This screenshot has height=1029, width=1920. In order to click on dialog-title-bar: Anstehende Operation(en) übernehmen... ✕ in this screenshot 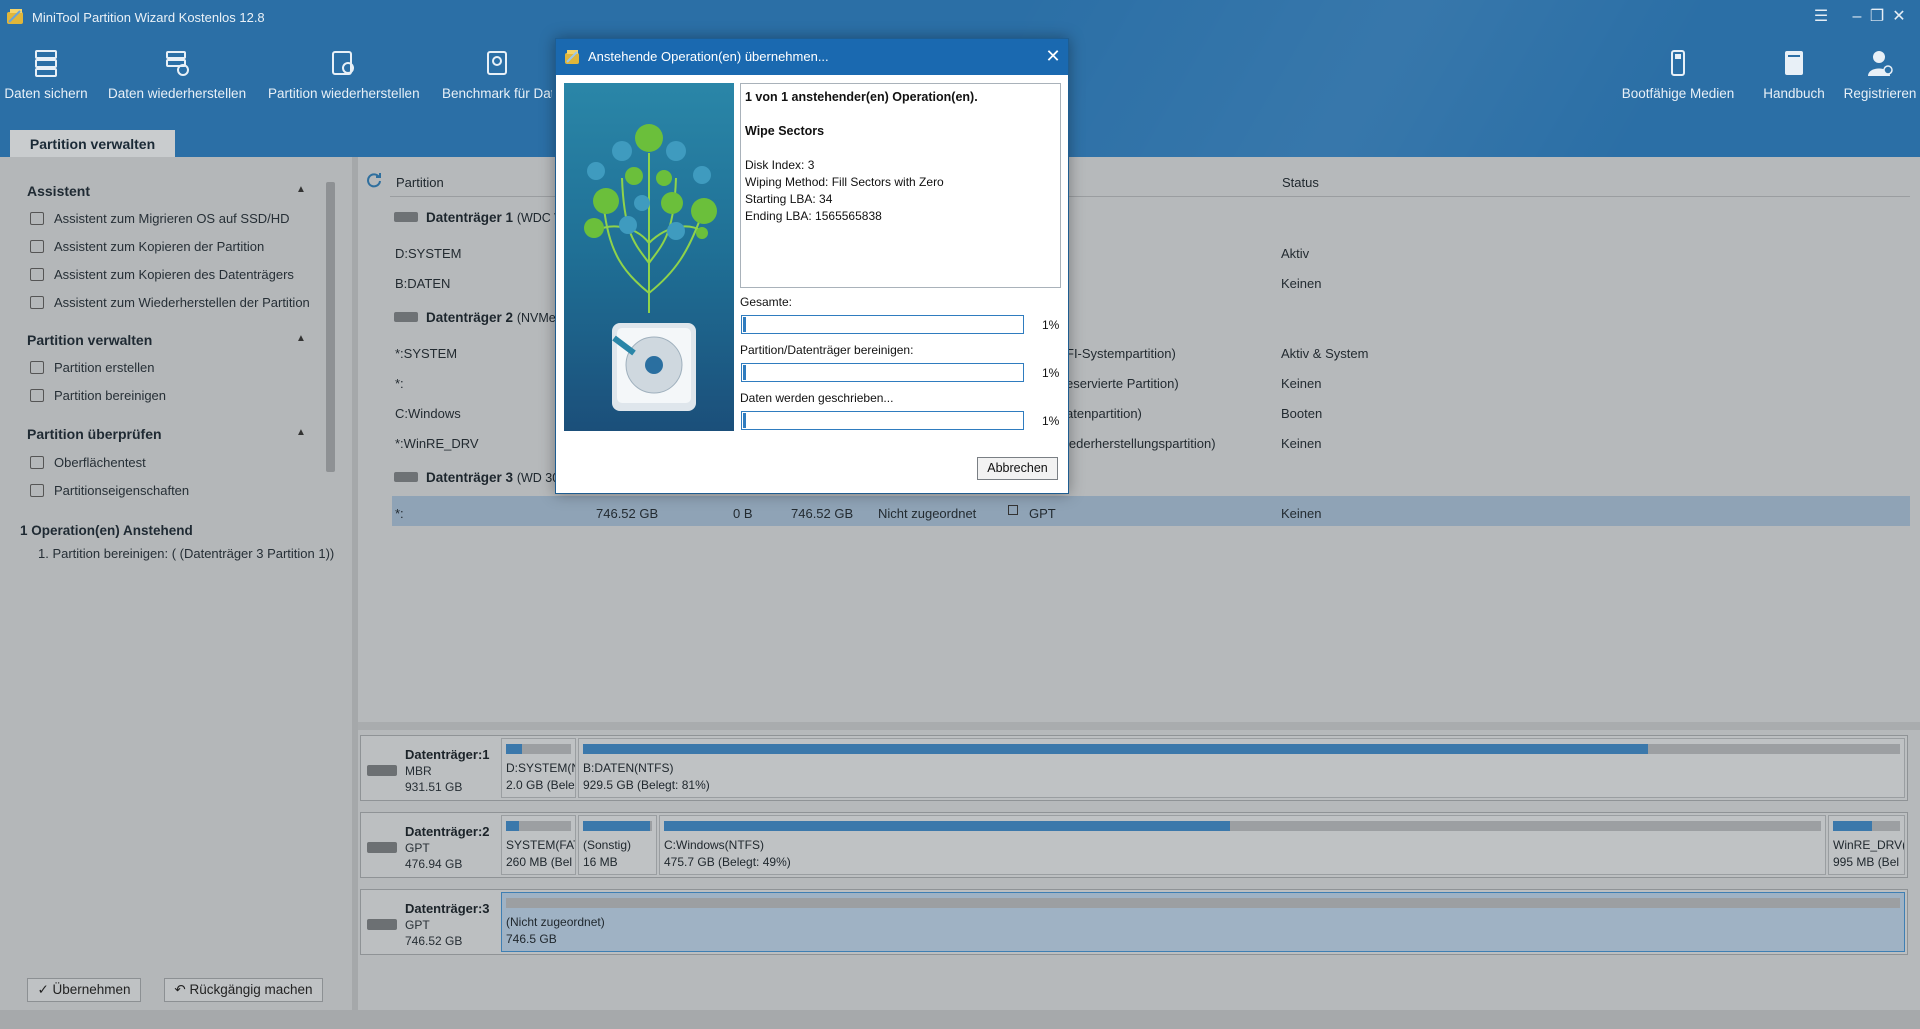, I will do `click(812, 57)`.